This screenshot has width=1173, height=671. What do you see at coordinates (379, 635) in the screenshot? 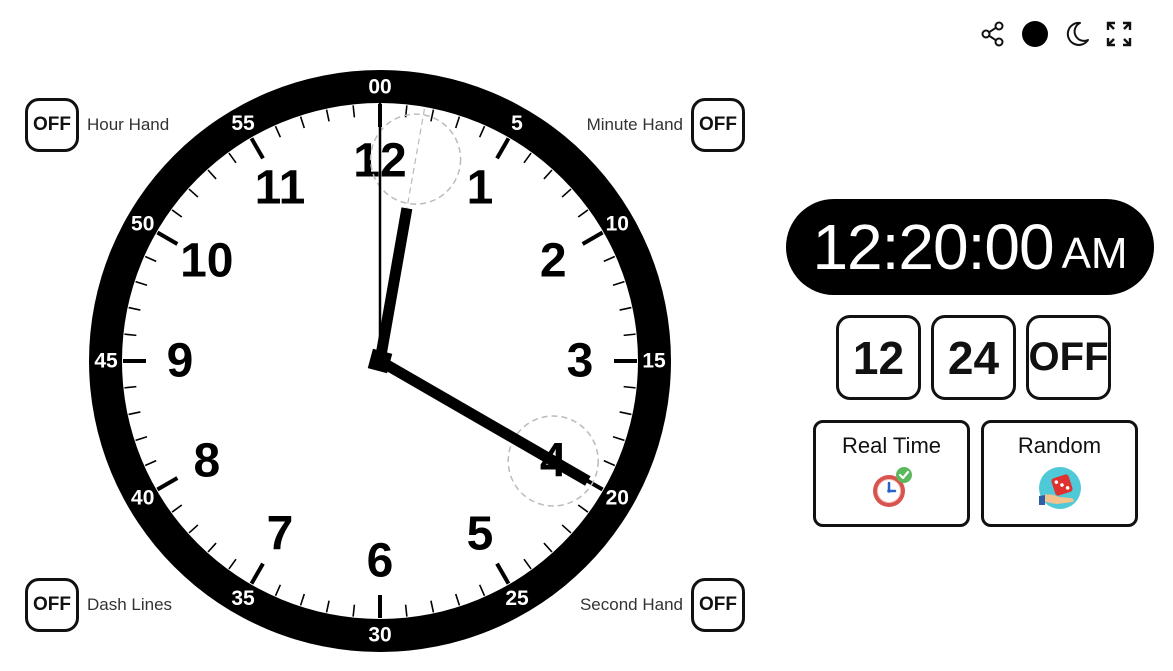
I see `minute-label: 30` at bounding box center [379, 635].